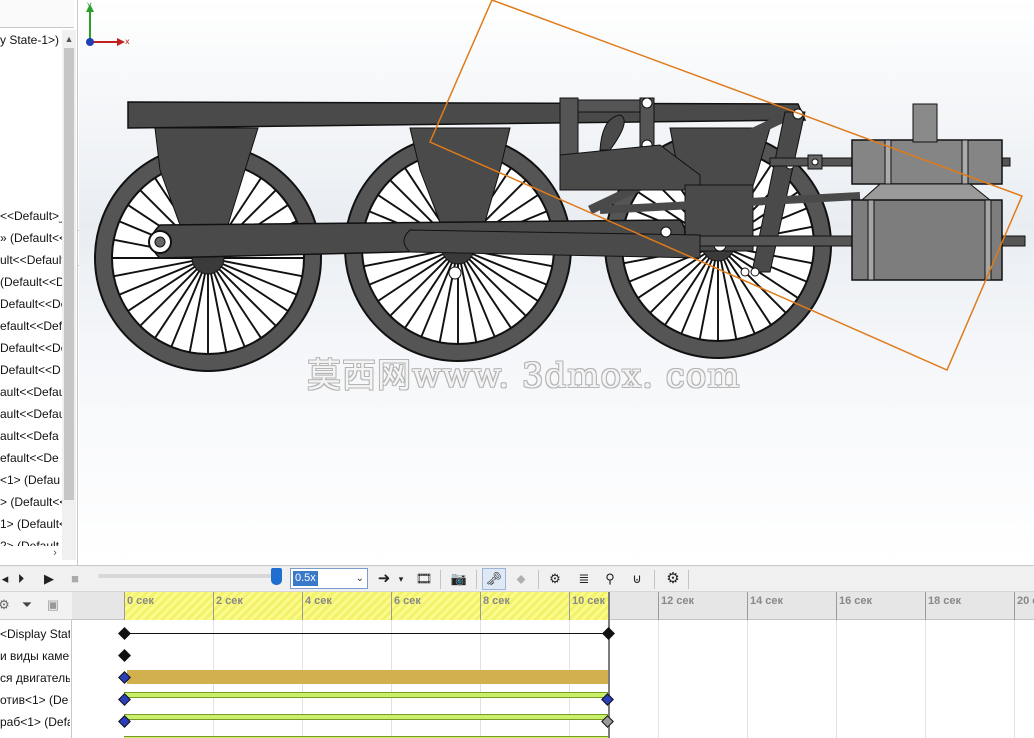 This screenshot has height=738, width=1034. What do you see at coordinates (37, 14) in the screenshot?
I see `feature-tree-filter-area` at bounding box center [37, 14].